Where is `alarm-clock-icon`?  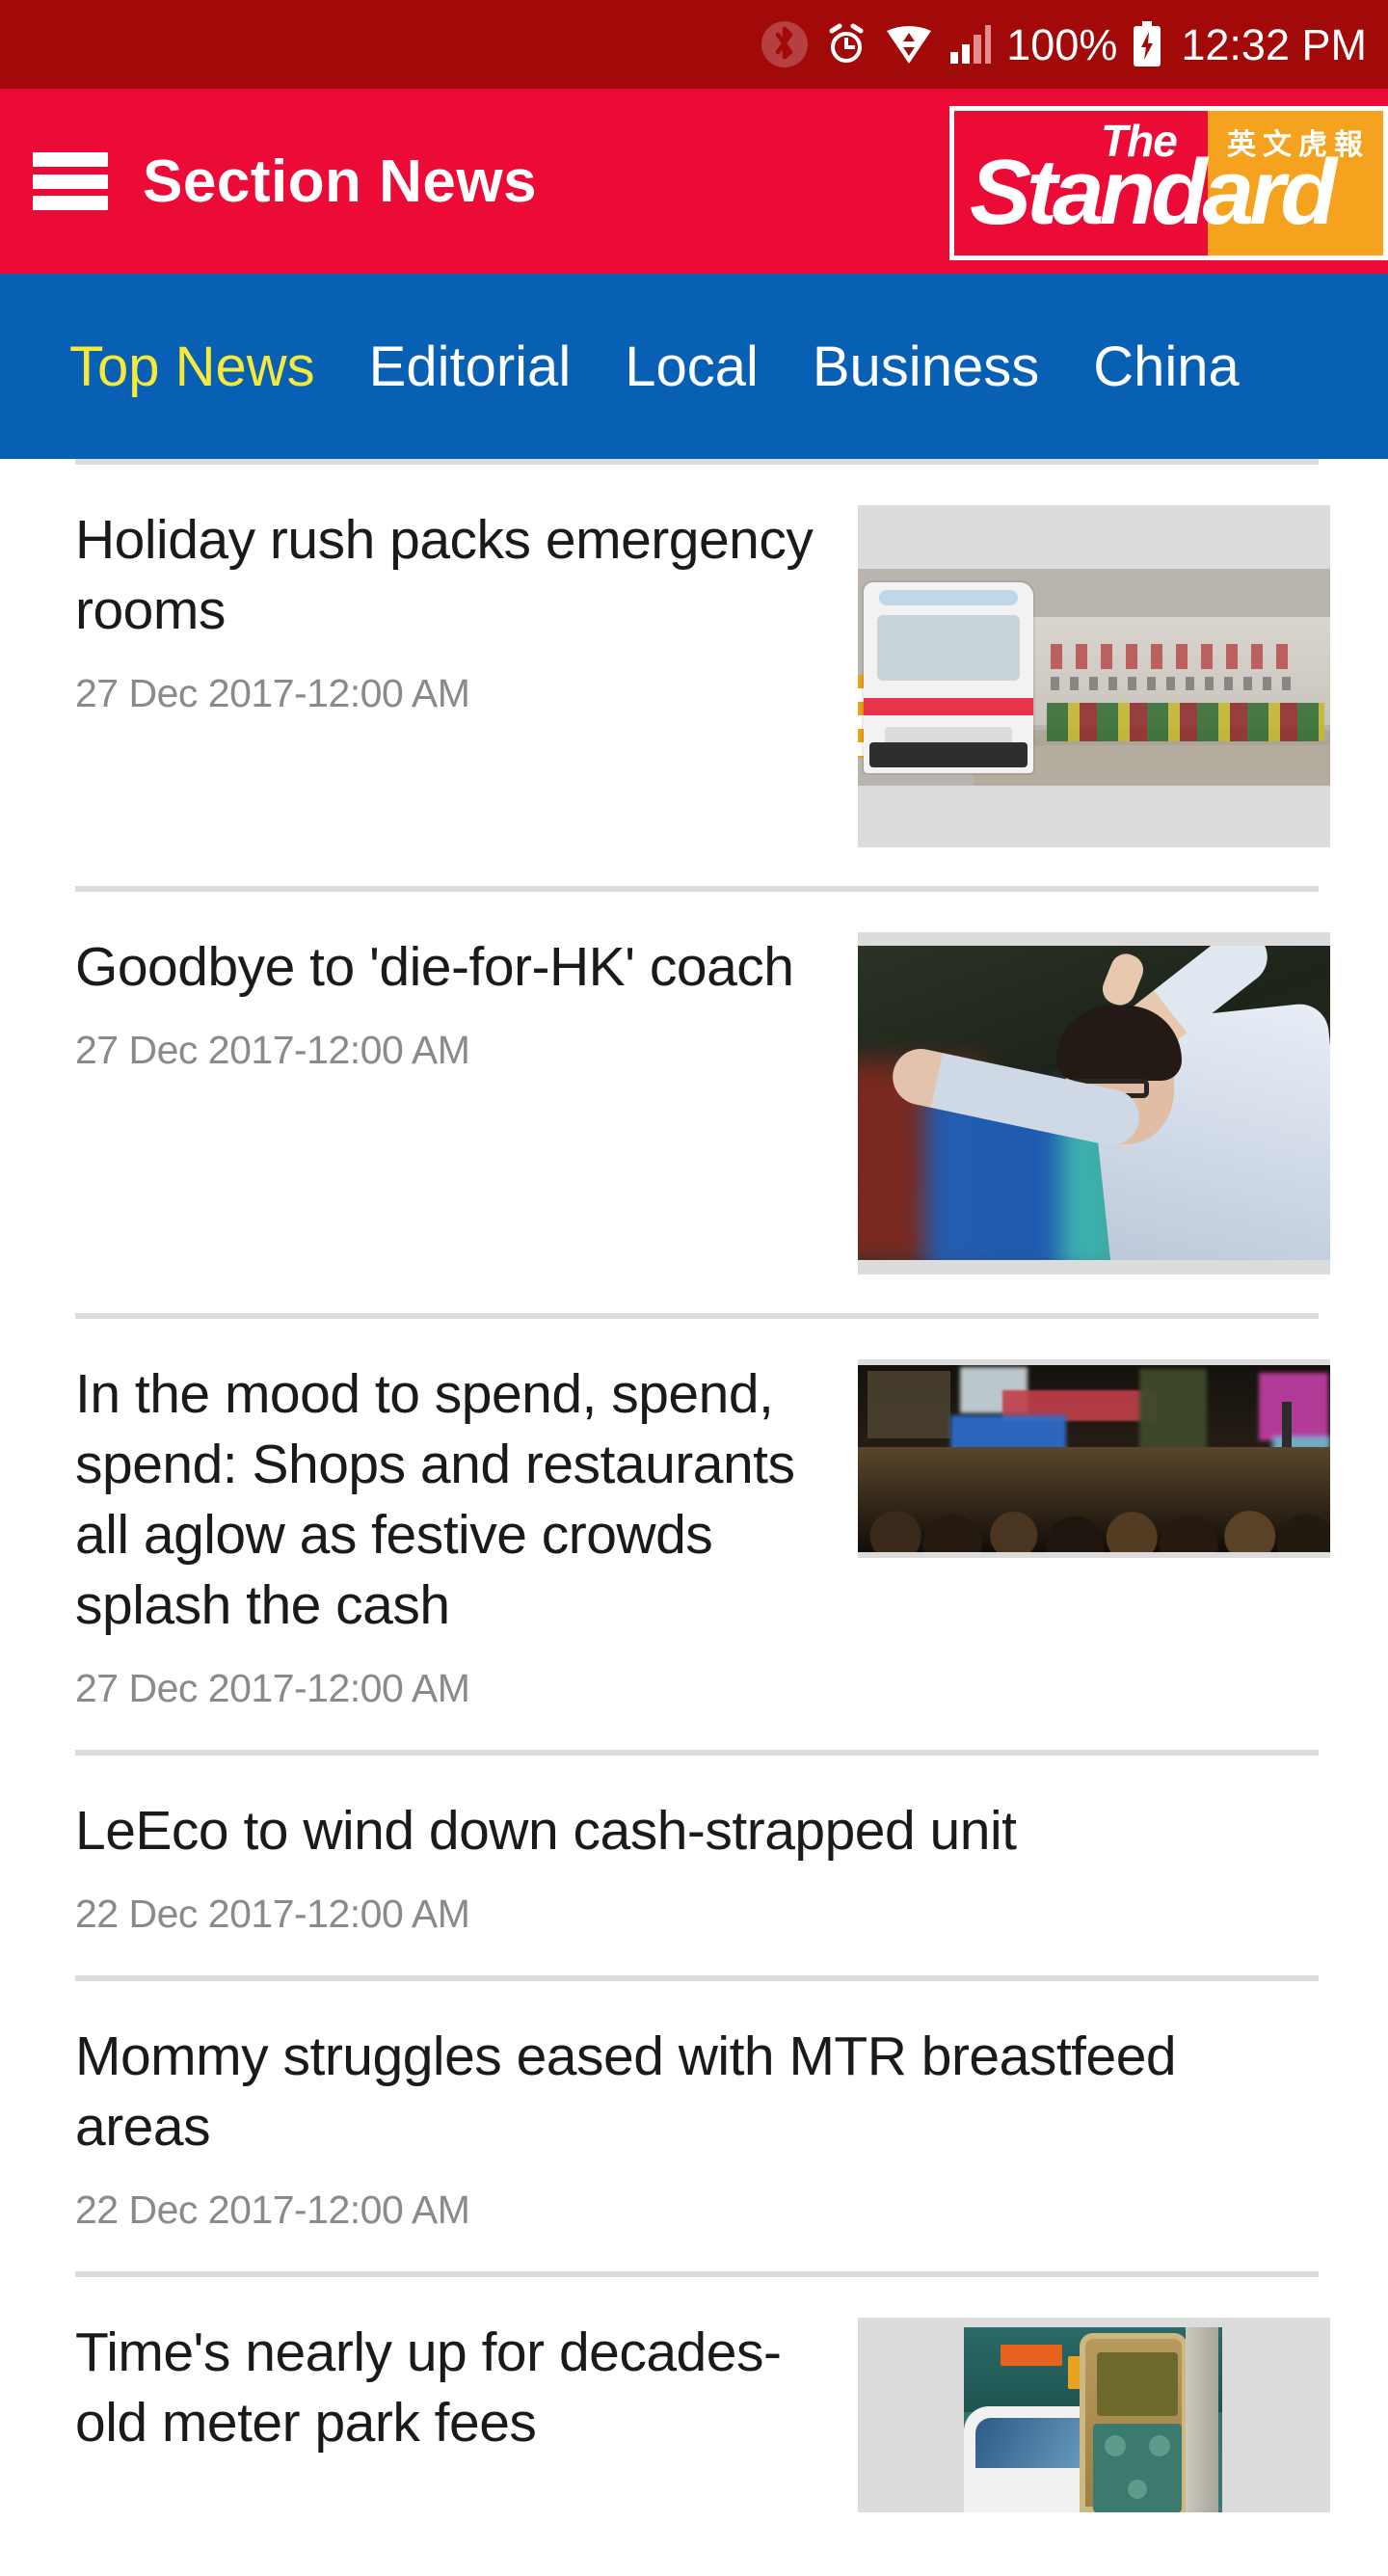
alarm-clock-icon is located at coordinates (846, 44).